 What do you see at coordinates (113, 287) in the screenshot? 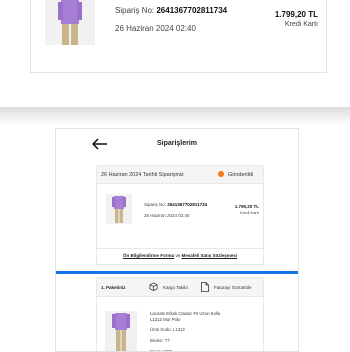
I see `package-title: 1. Paketiniz` at bounding box center [113, 287].